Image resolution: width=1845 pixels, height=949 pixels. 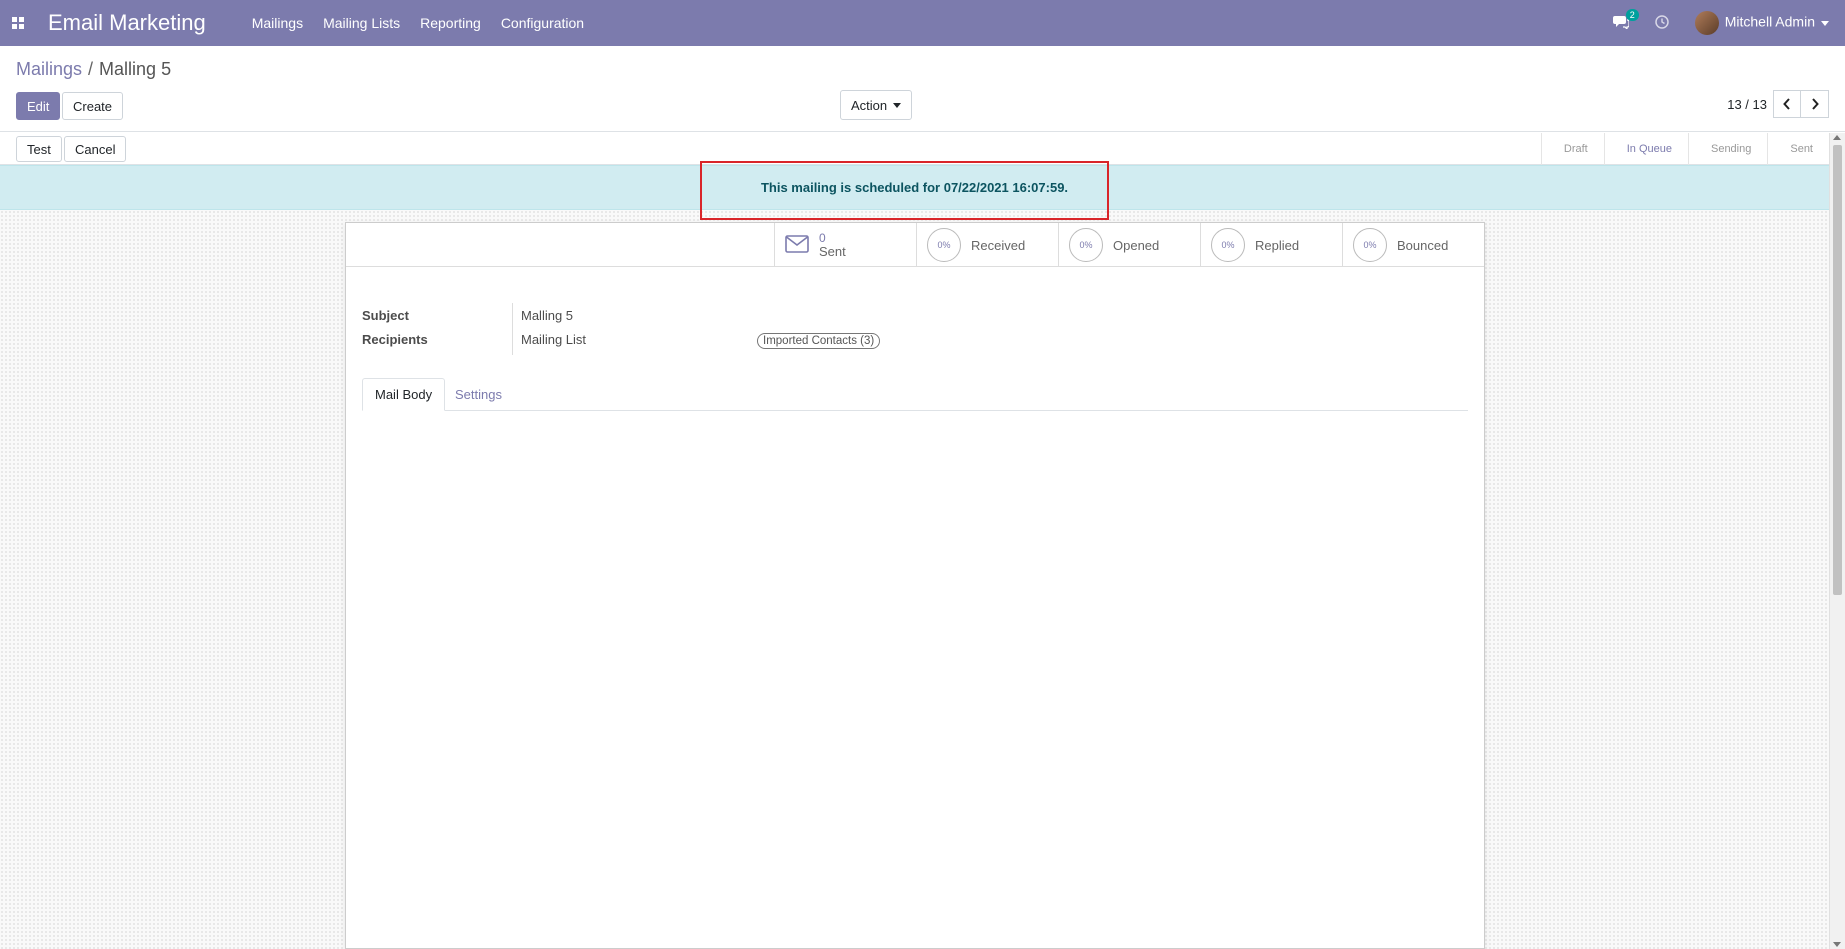 I want to click on received-percent-gauge: 0%, so click(x=944, y=245).